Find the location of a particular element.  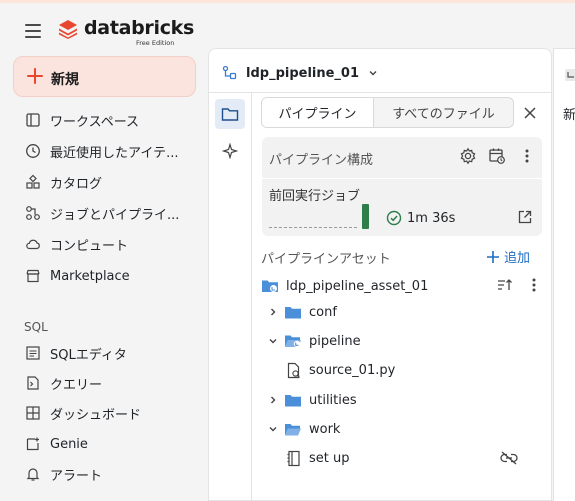

workspace-icon is located at coordinates (33, 120).